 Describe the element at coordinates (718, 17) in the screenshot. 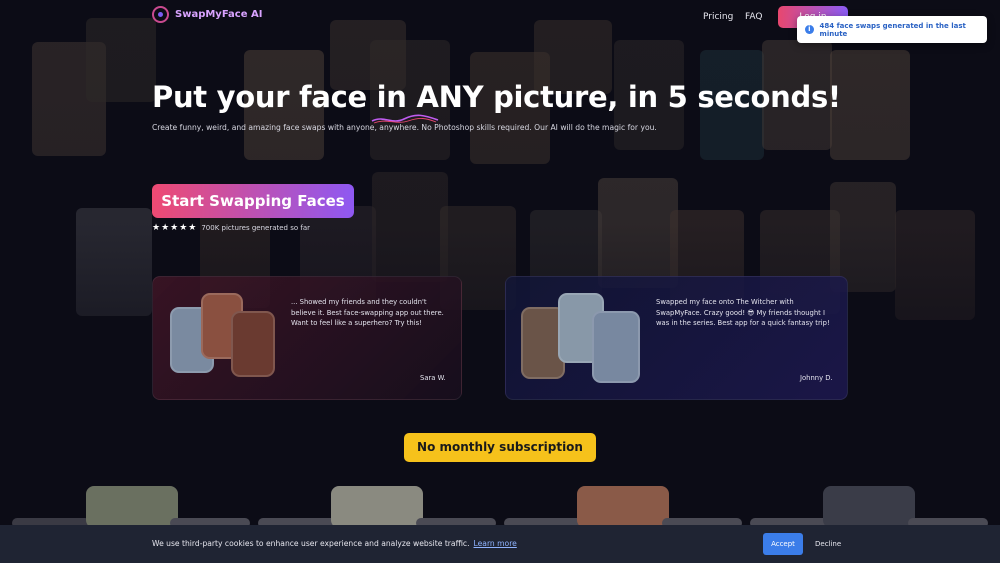

I see `nav-link-pricing: Pricing` at that location.